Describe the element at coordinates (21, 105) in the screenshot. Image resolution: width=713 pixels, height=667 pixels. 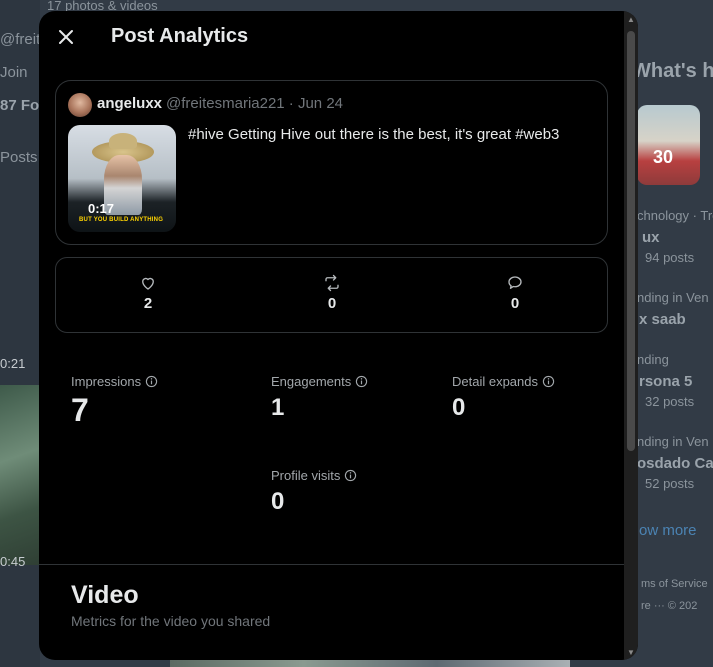
I see `followers-count: 87 Fol` at that location.